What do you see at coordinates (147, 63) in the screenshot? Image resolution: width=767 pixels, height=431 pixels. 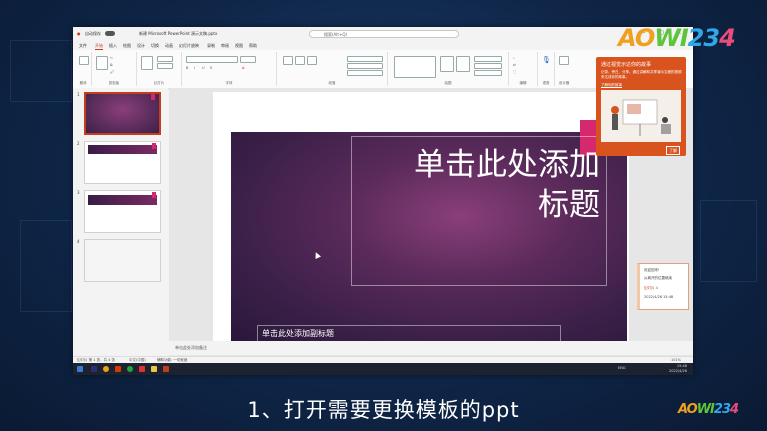 I see `new-slide-icon` at bounding box center [147, 63].